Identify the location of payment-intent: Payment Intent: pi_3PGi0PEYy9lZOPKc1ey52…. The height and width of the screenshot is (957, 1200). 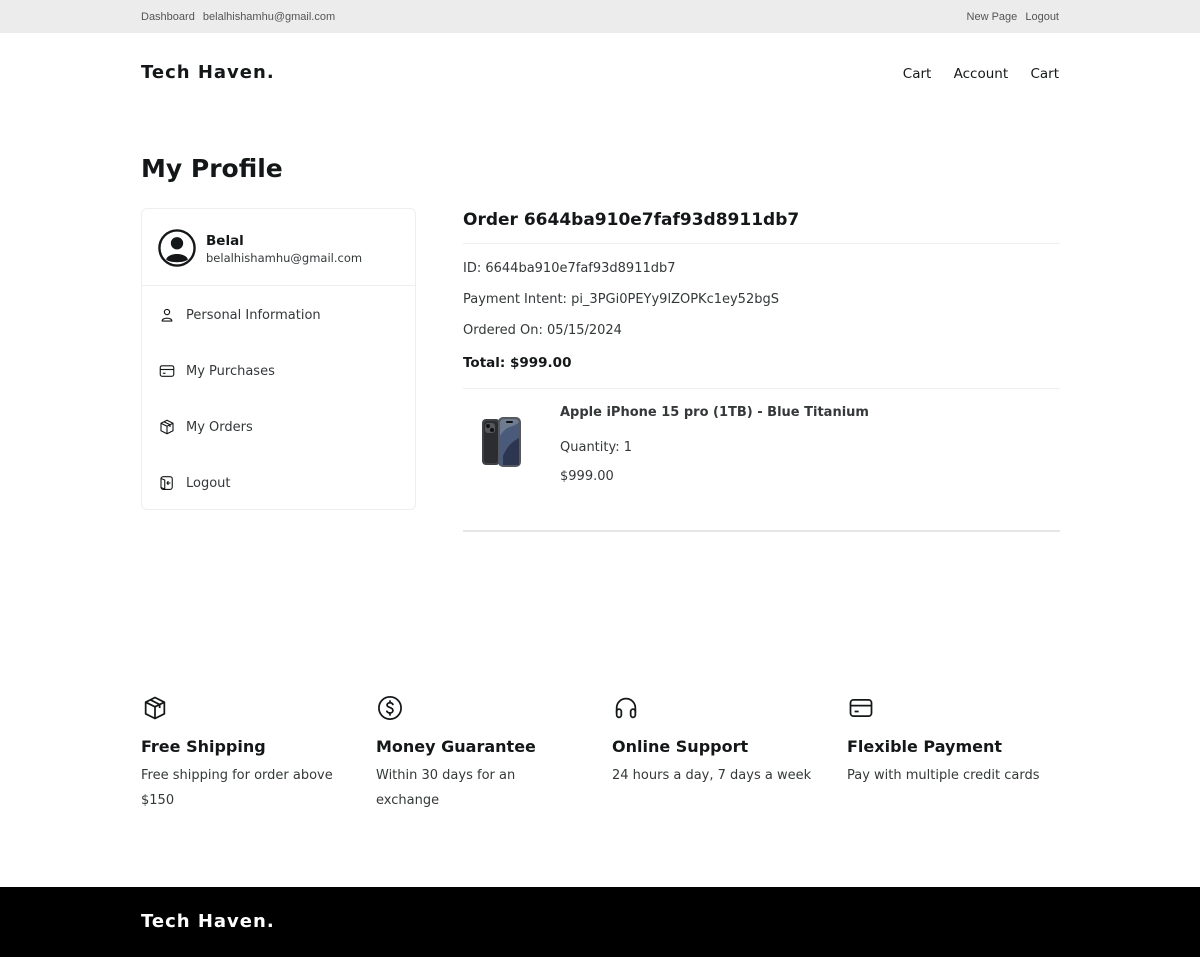
(621, 299).